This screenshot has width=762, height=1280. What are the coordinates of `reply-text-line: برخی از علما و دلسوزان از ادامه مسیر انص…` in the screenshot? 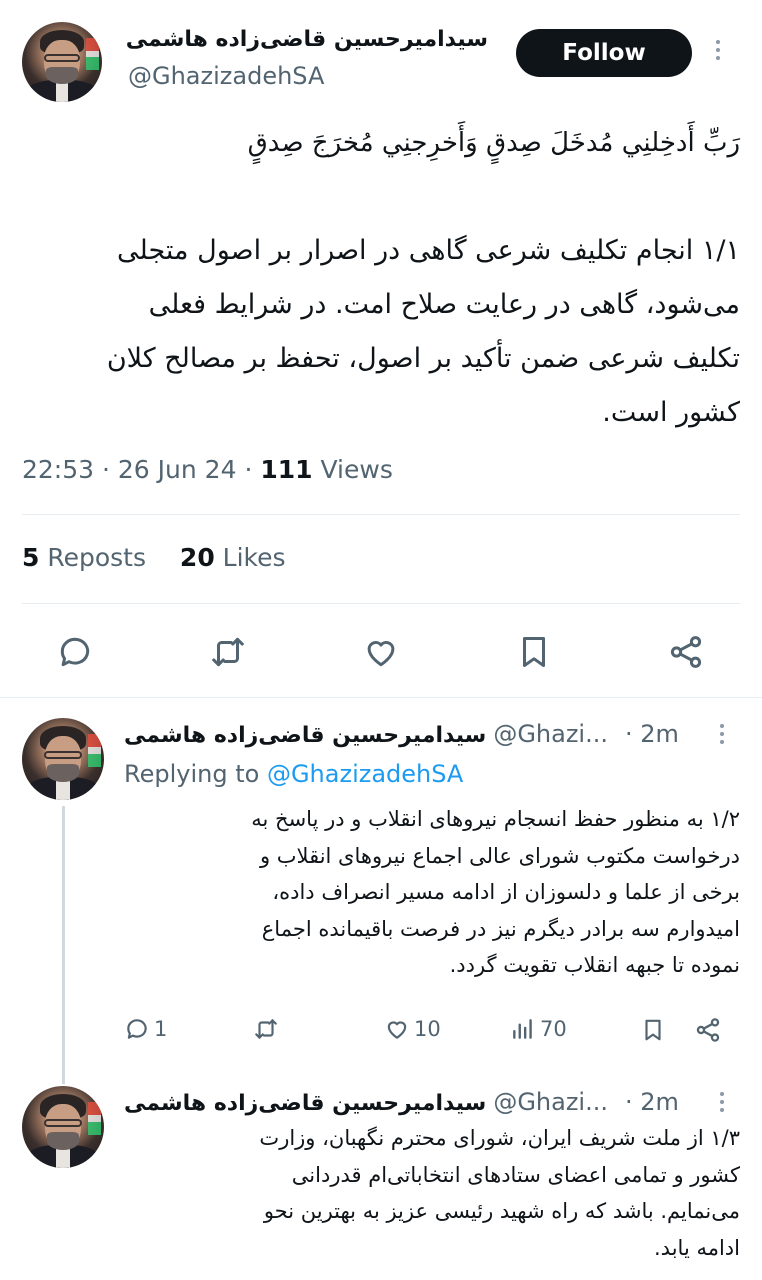 It's located at (506, 892).